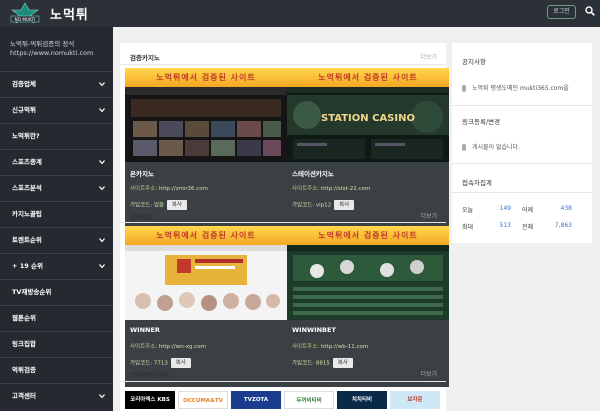 Image resolution: width=600 pixels, height=411 pixels. I want to click on sidebar-item: 웹툰순위, so click(56, 317).